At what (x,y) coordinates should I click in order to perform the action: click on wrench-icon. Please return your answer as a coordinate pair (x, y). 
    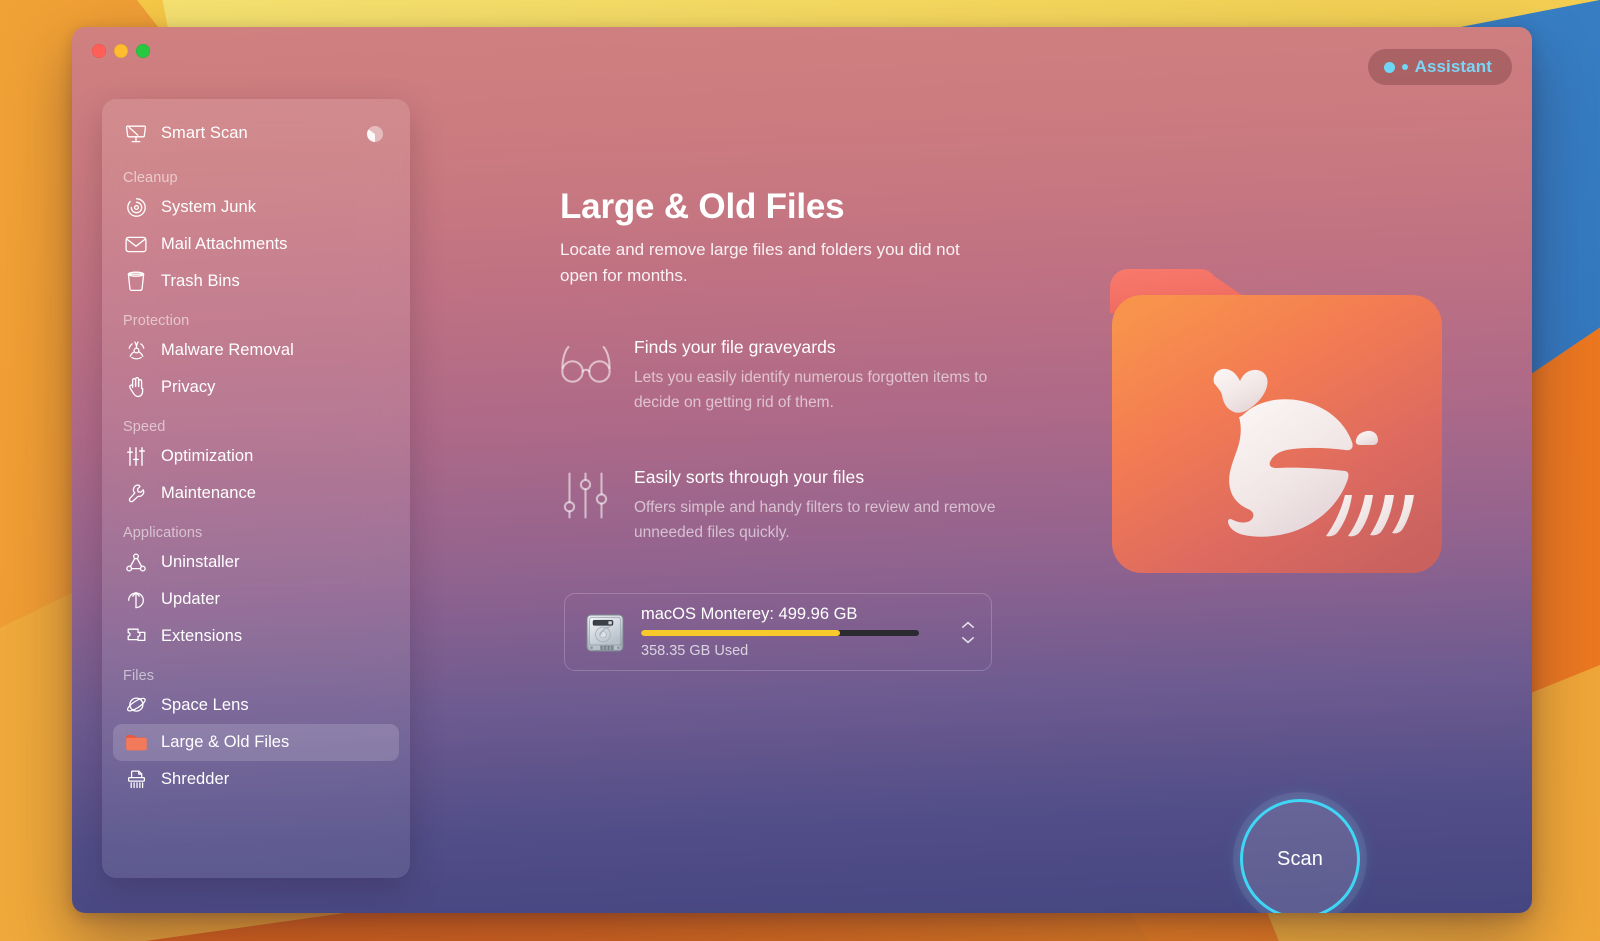
    Looking at the image, I should click on (136, 494).